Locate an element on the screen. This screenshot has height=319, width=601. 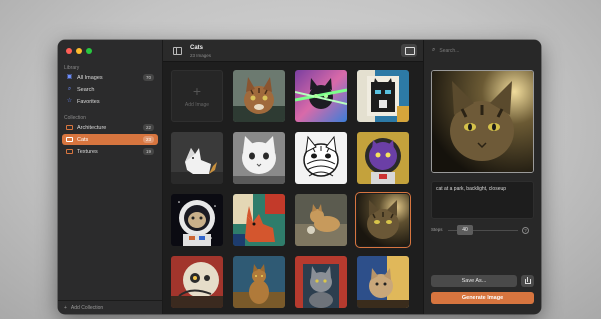
sidebar-item-label: Search is located at coordinates (86, 89).